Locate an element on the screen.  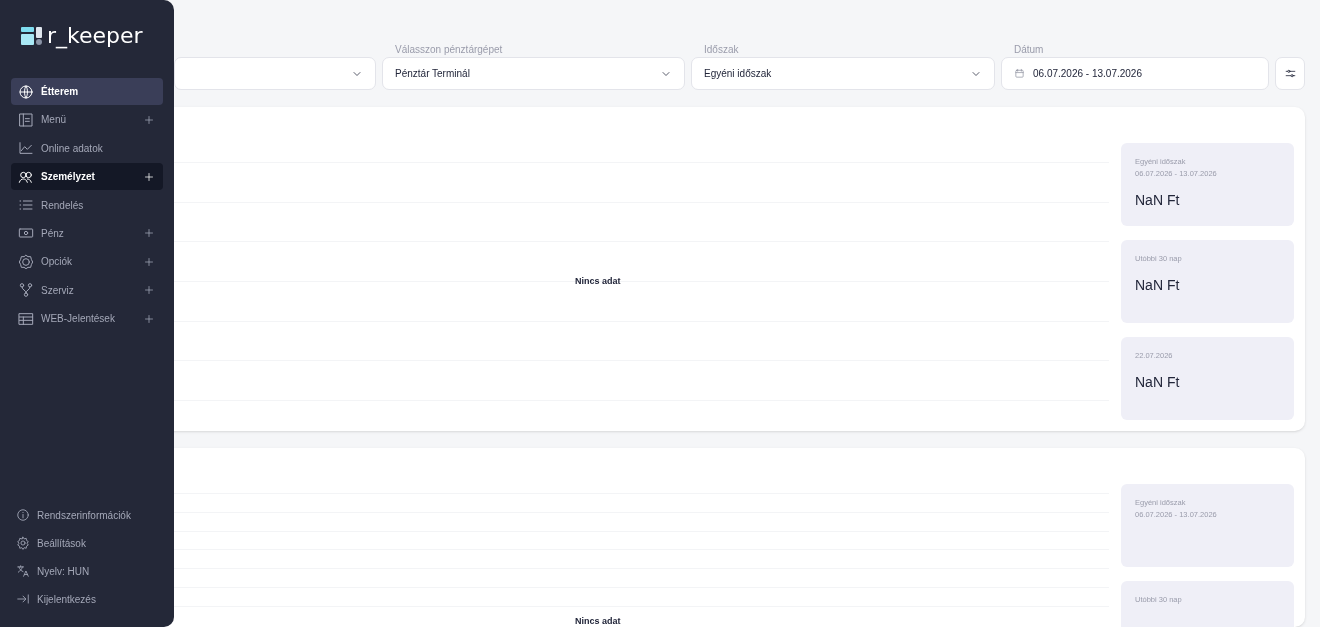
calendar-icon is located at coordinates (1019, 73).